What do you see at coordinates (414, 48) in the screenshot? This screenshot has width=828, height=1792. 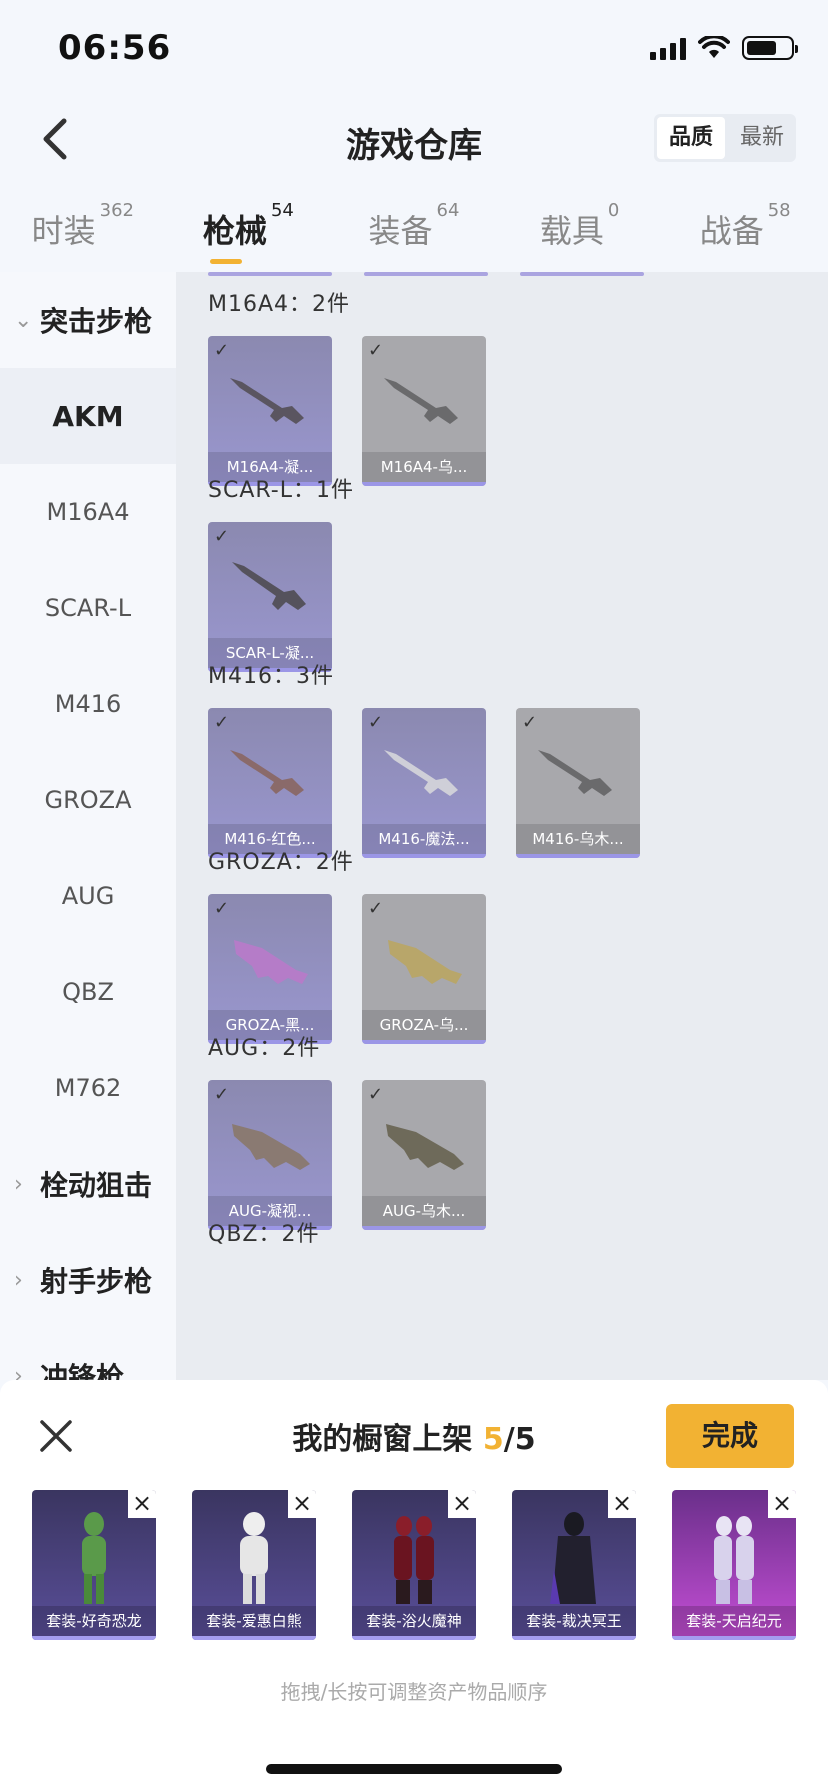 I see `status-bar: 06:56` at bounding box center [414, 48].